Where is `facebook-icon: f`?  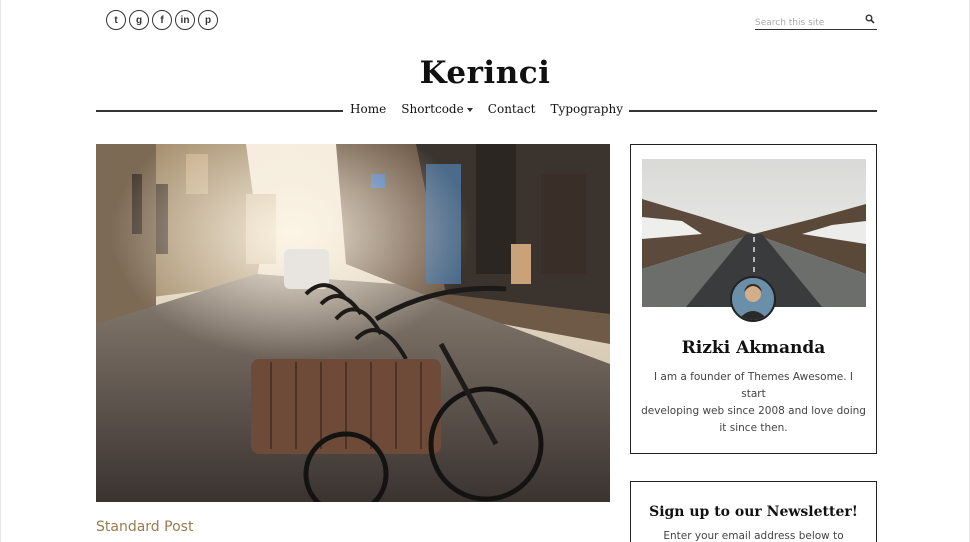
facebook-icon: f is located at coordinates (162, 20).